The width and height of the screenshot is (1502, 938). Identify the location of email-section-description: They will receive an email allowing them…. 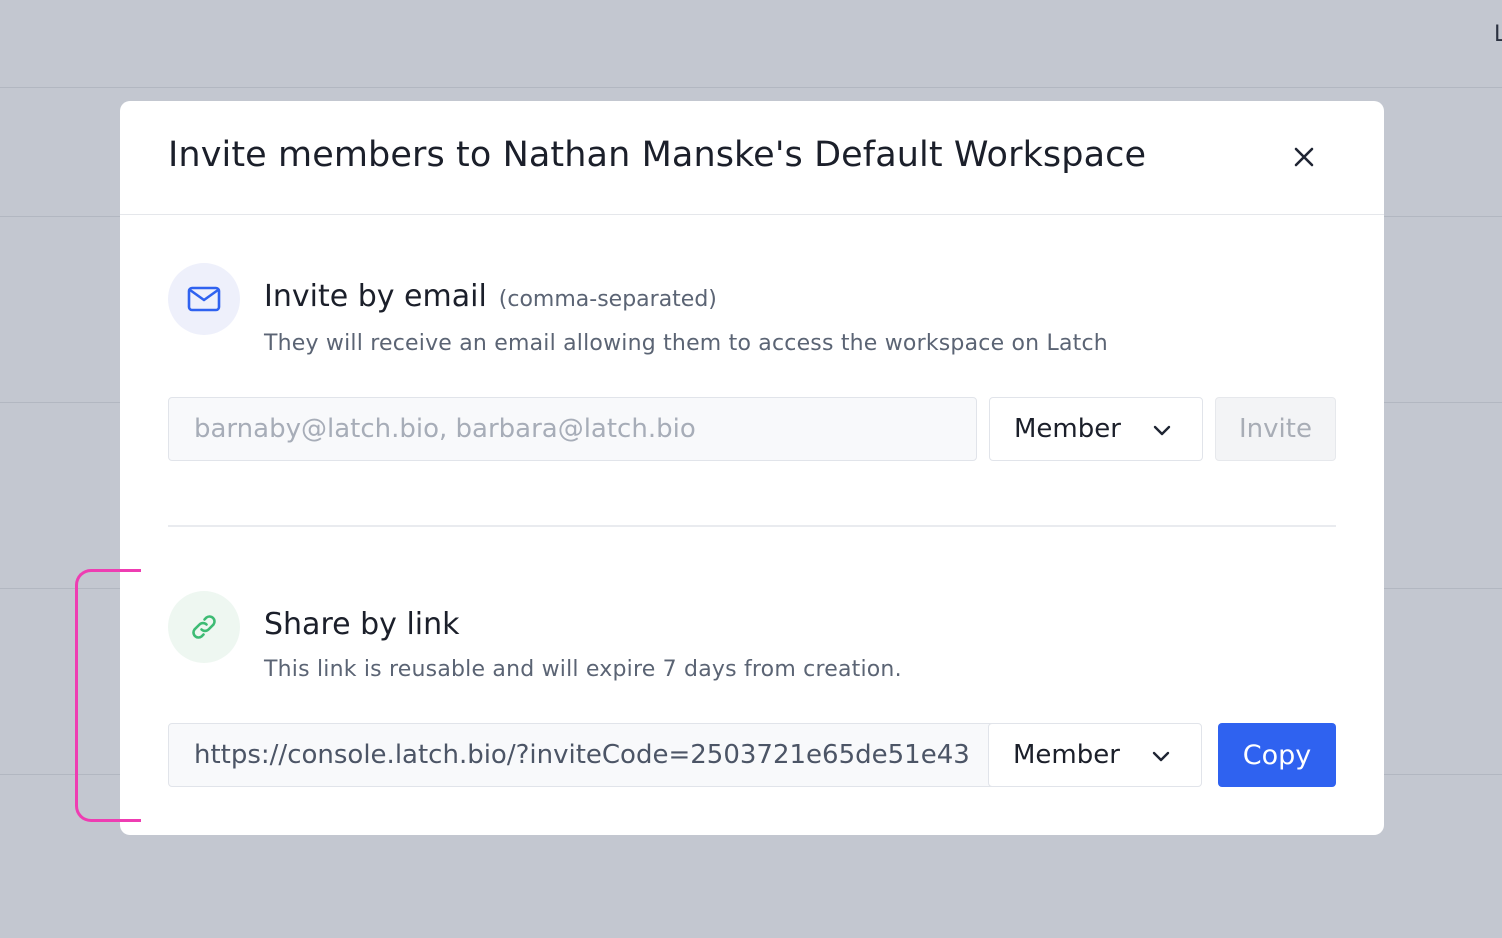
(686, 343).